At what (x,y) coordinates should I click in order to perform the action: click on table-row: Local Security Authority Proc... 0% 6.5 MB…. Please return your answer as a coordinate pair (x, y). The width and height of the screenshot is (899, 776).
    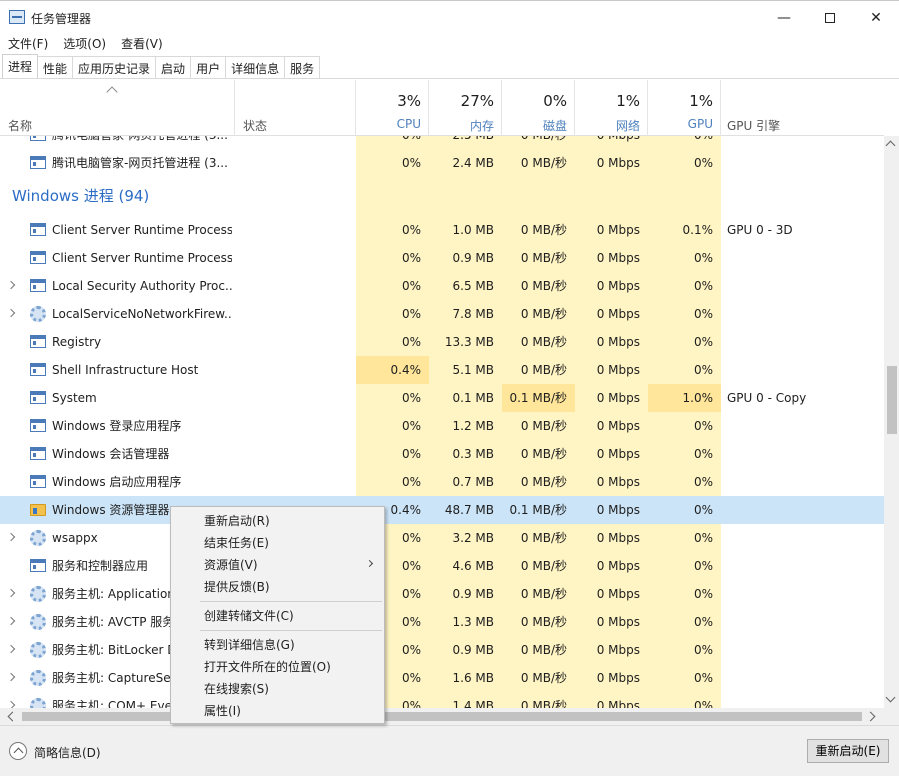
    Looking at the image, I should click on (442, 286).